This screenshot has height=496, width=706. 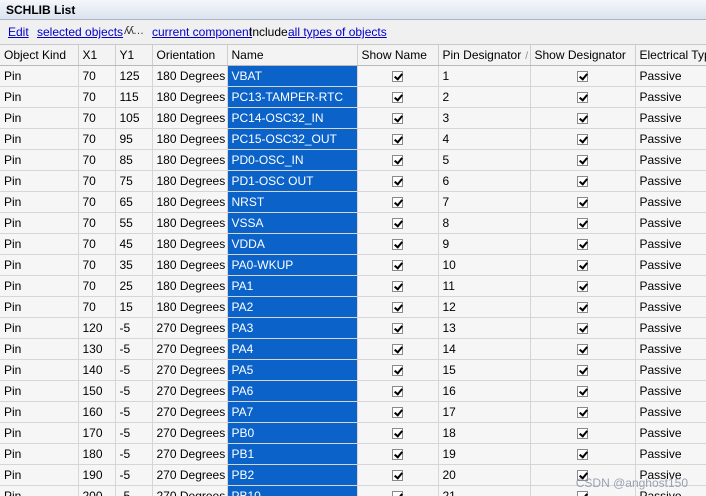 I want to click on table-row: Pin 140 -5 270 Degrees PA5 15 Passive, so click(x=353, y=370).